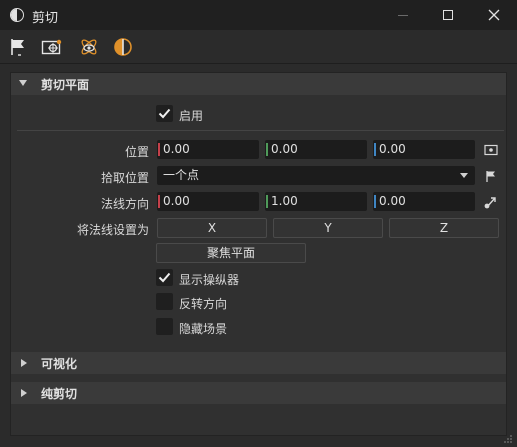 This screenshot has width=517, height=447. I want to click on maximize-button, so click(448, 15).